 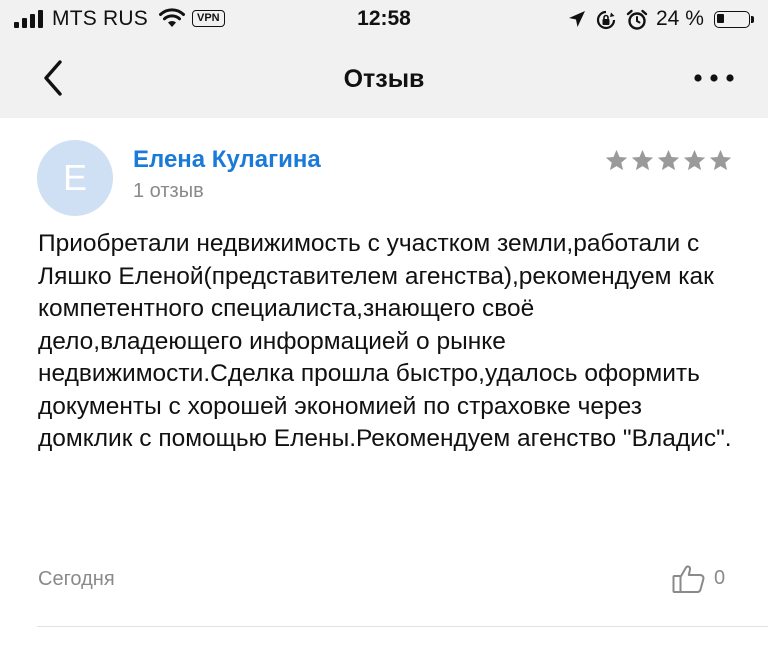 I want to click on page-title: Отзыв, so click(x=384, y=79).